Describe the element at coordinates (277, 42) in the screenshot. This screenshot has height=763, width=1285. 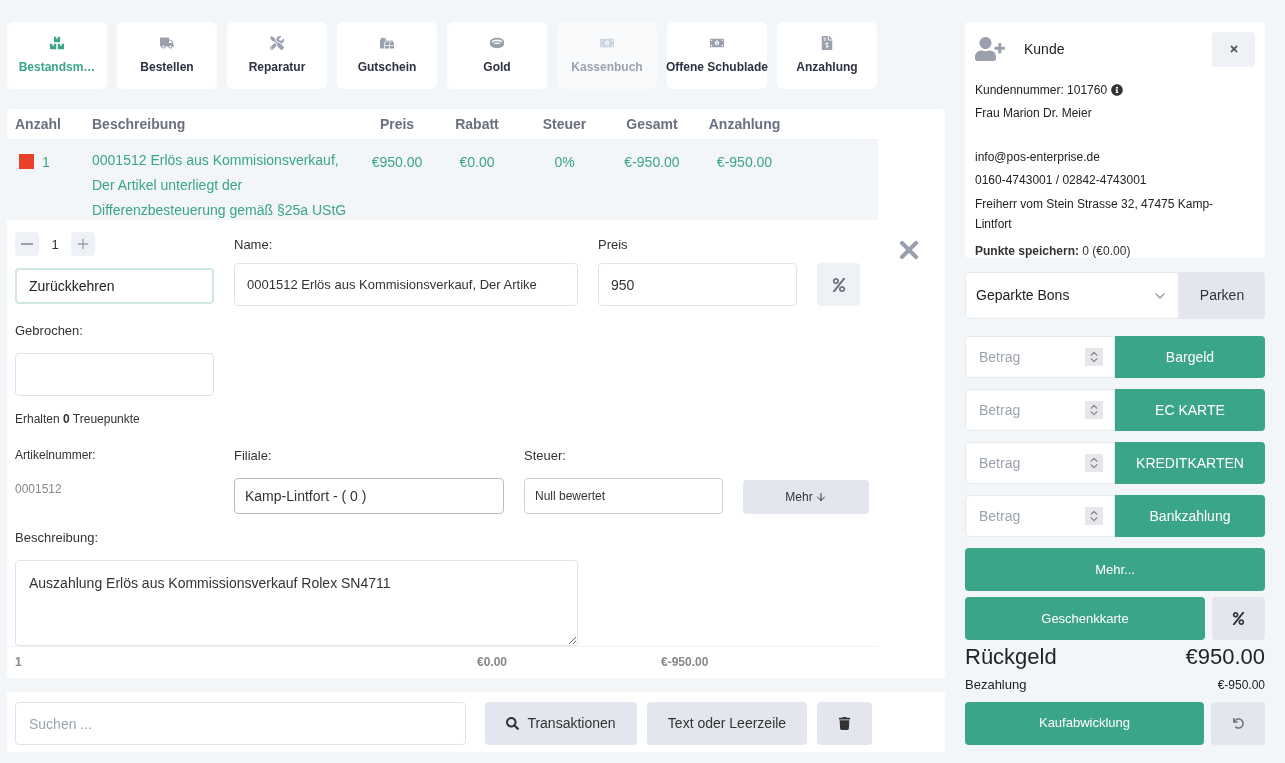
I see `tools-icon` at that location.